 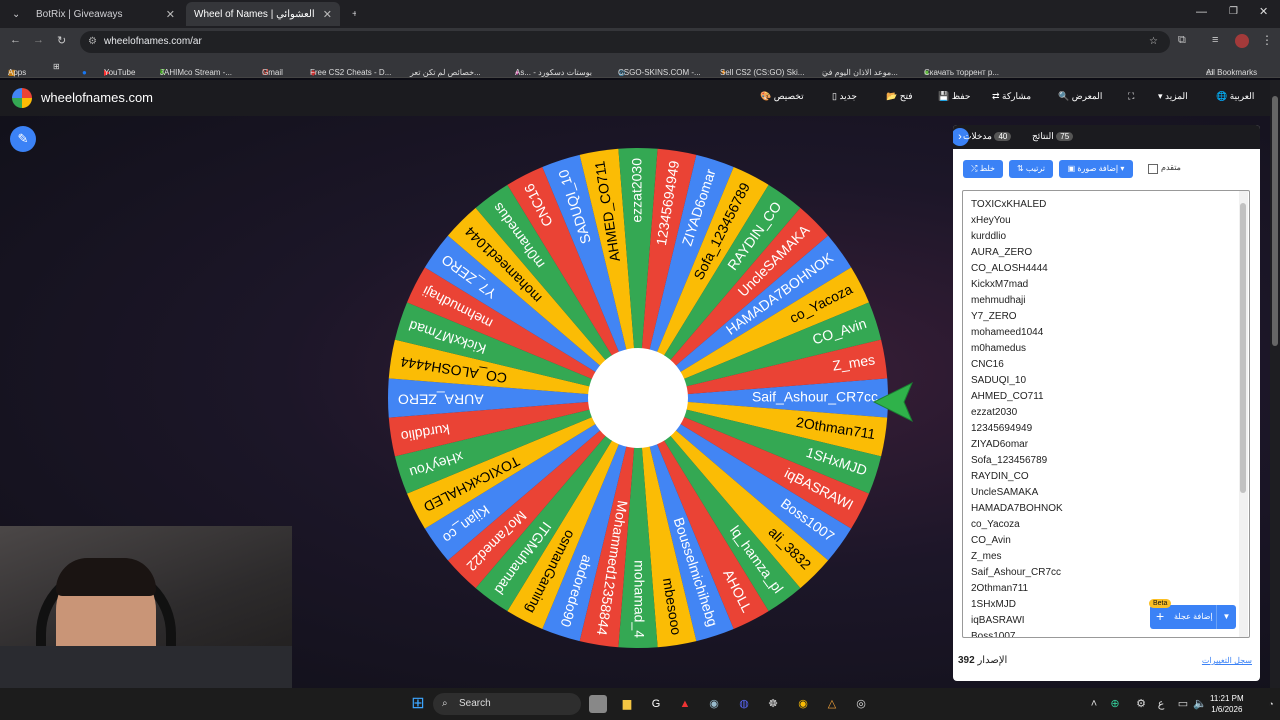 I want to click on url-input: ⚙ wheelofnames.com/ar ☆, so click(x=625, y=42).